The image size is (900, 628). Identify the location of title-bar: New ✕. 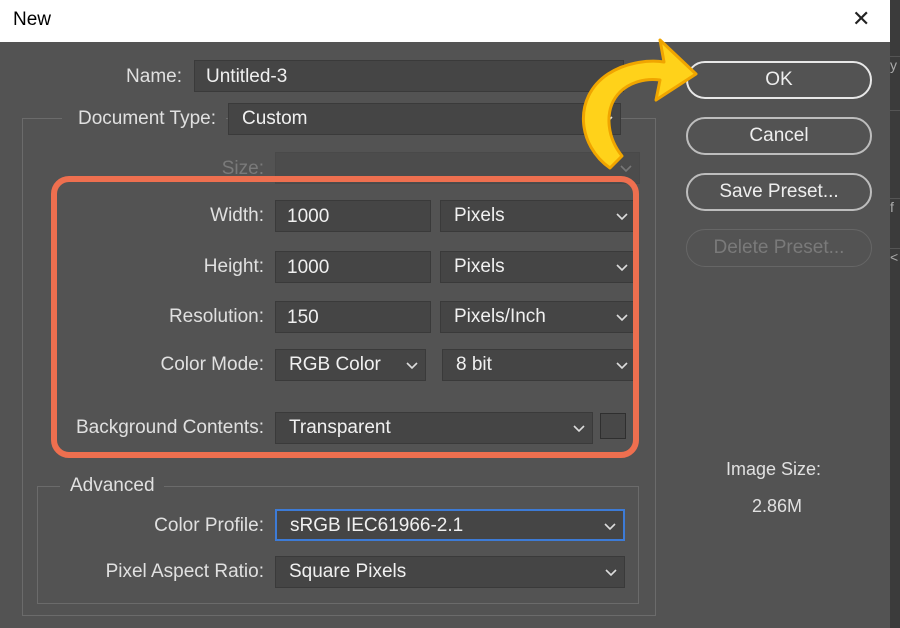
(445, 21).